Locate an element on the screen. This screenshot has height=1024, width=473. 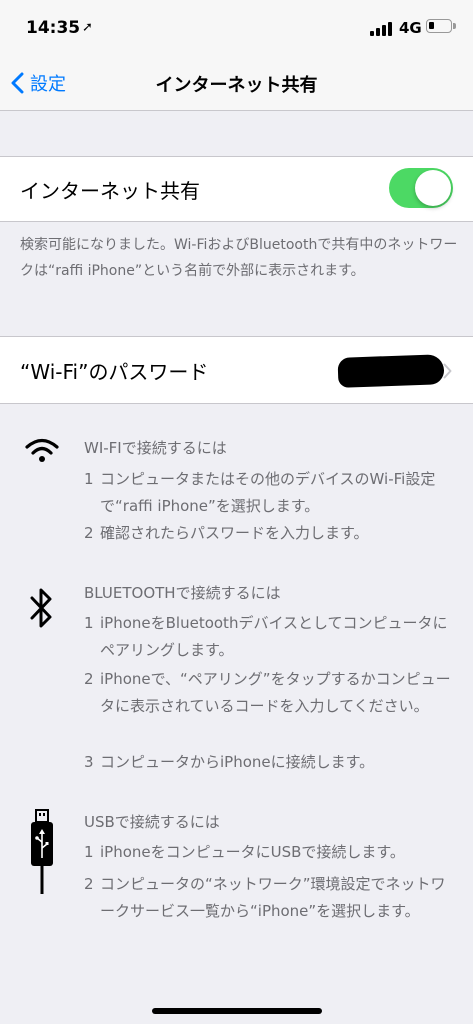
redacted-password is located at coordinates (391, 371).